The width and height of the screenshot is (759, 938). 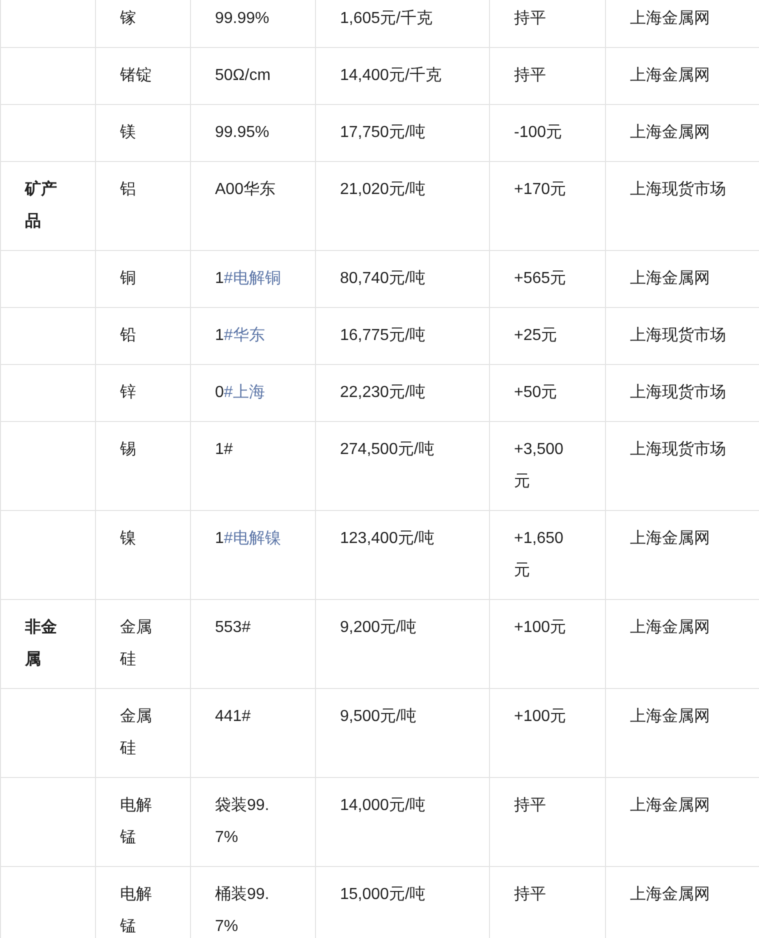 What do you see at coordinates (536, 392) in the screenshot?
I see `change-text: +50元` at bounding box center [536, 392].